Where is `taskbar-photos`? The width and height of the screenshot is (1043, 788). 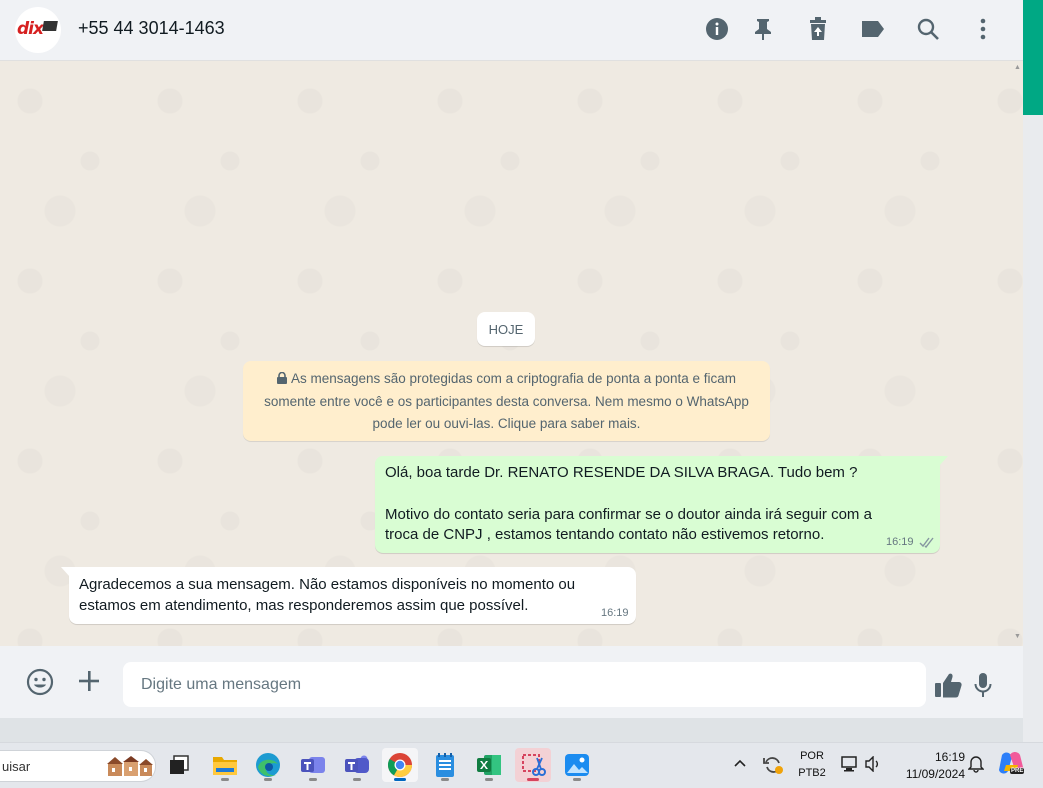
taskbar-photos is located at coordinates (577, 765).